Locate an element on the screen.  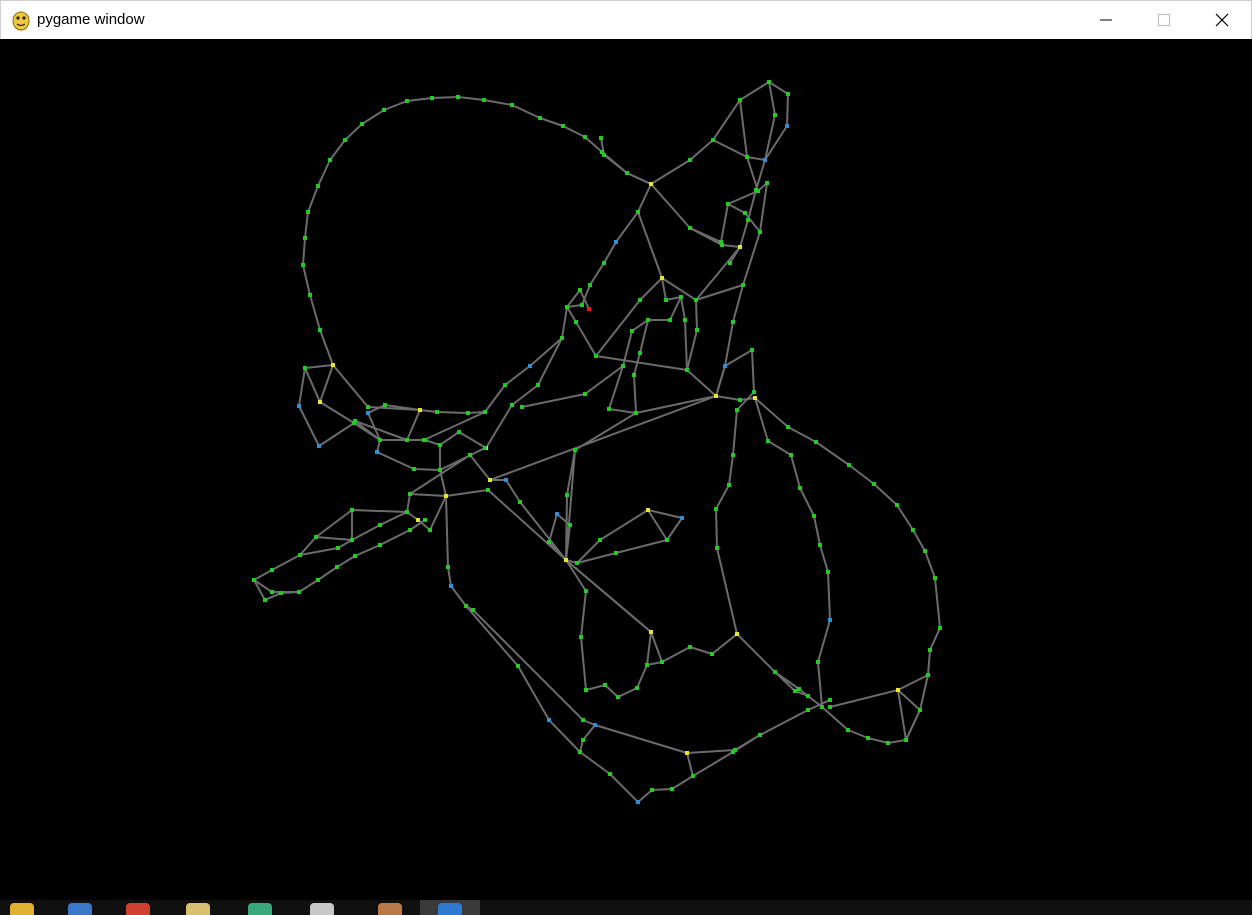
maximize-button is located at coordinates (1164, 20).